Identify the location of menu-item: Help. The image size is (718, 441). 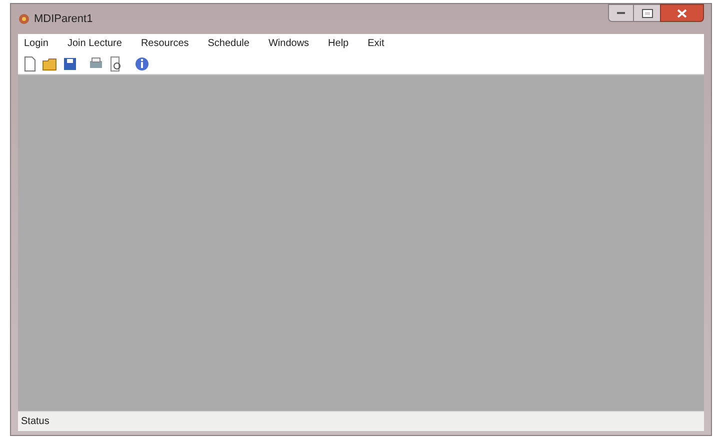
(338, 43).